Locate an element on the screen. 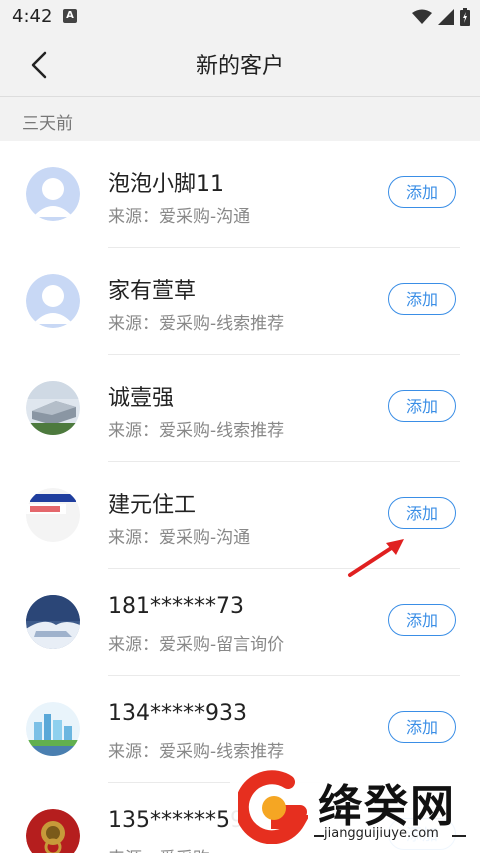  status-icons is located at coordinates (441, 17).